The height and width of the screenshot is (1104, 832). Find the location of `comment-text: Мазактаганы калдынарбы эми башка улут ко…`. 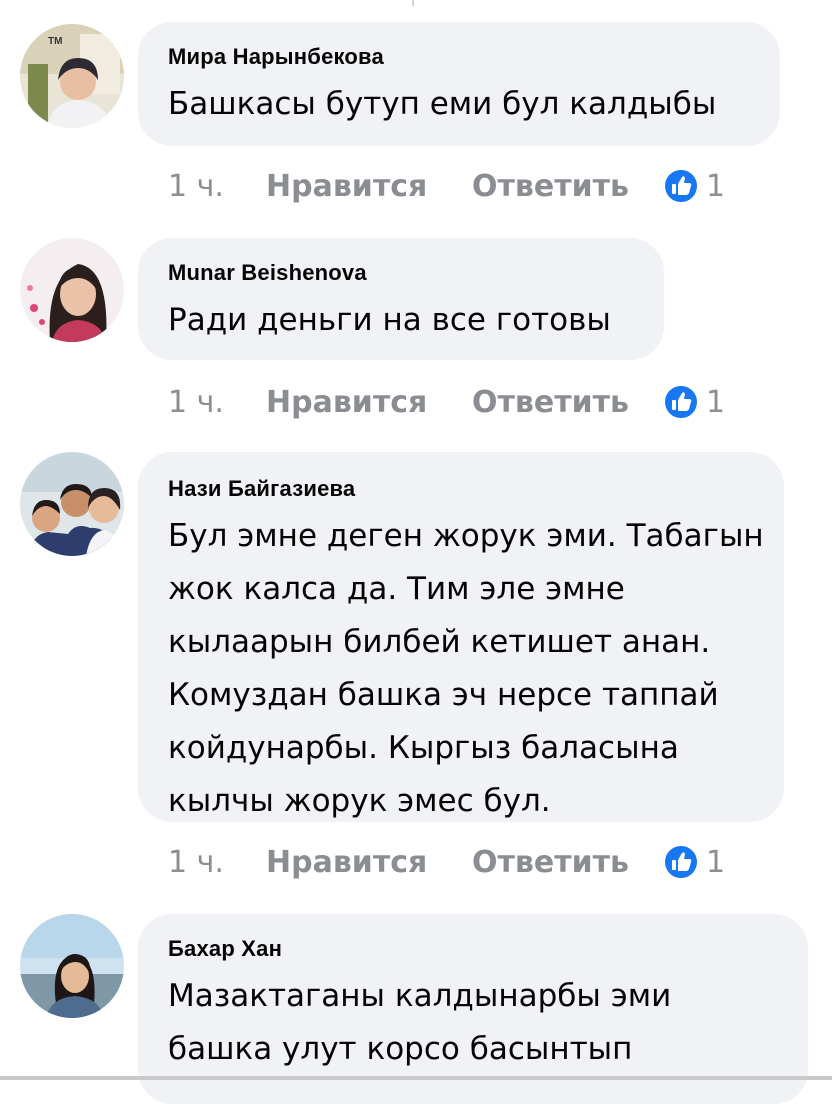

comment-text: Мазактаганы калдынарбы эми башка улут ко… is located at coordinates (420, 1022).